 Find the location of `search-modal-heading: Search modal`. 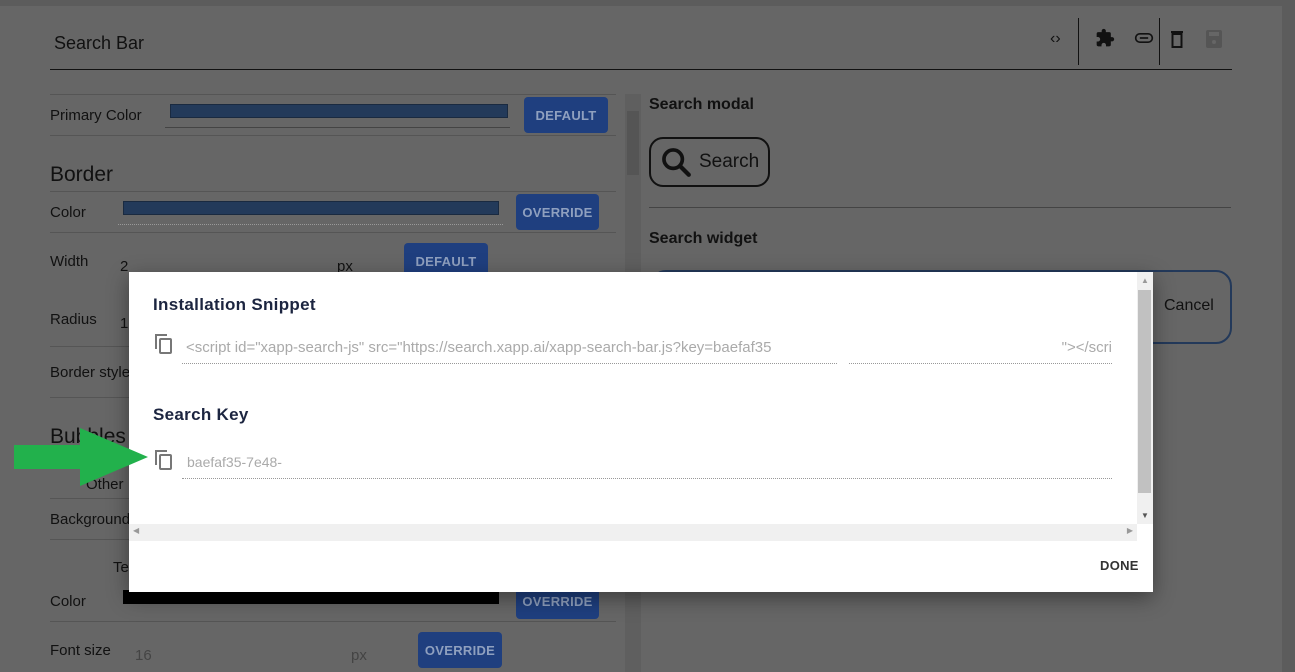

search-modal-heading: Search modal is located at coordinates (701, 104).